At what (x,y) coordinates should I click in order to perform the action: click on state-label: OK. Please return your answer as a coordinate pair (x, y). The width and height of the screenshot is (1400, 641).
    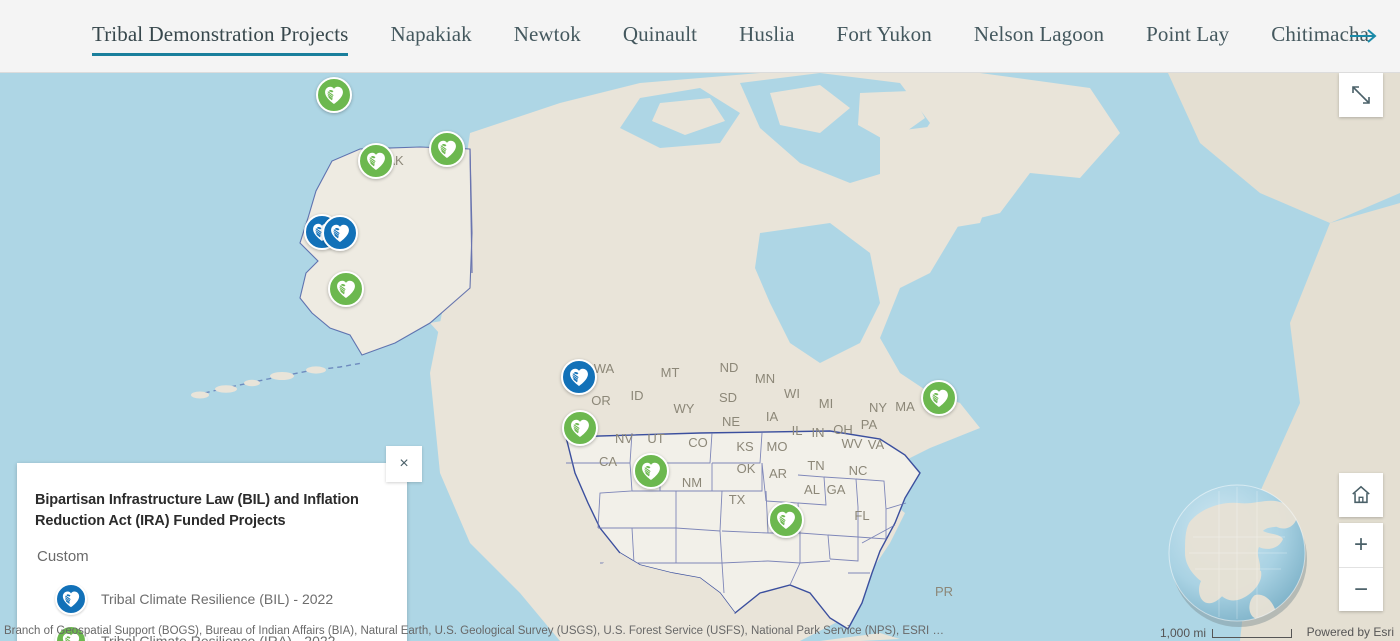
    Looking at the image, I should click on (746, 468).